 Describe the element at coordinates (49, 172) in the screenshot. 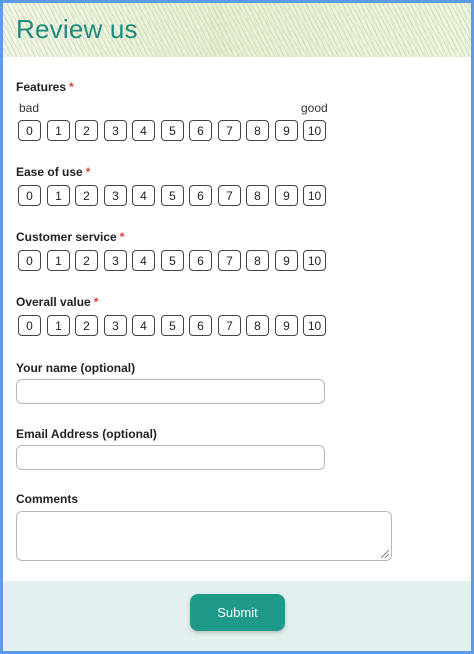

I see `ease-of-use-label-text: Ease of use` at that location.